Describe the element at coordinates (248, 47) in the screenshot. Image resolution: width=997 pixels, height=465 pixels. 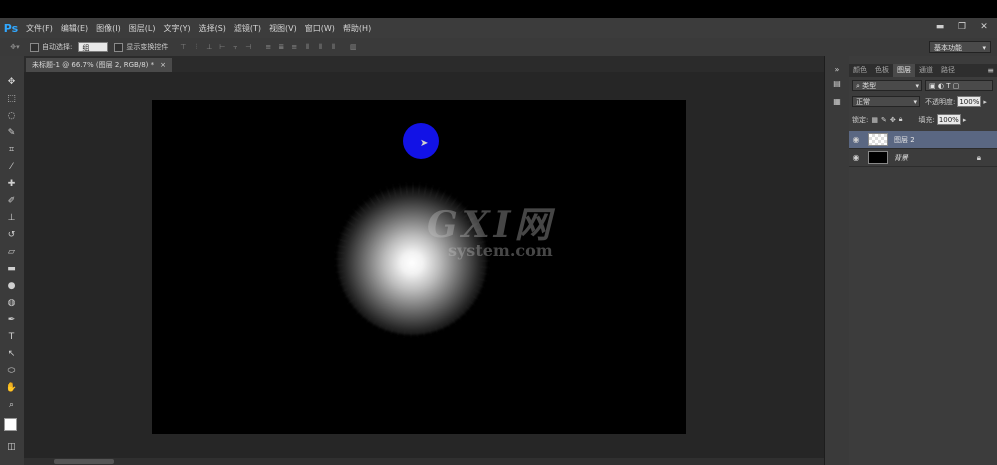
I see `align-right-icon: ⊣` at that location.